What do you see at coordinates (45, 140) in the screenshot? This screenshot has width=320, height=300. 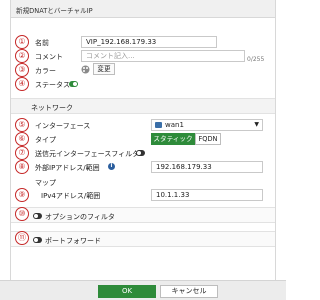 I see `type-label: タイプ` at bounding box center [45, 140].